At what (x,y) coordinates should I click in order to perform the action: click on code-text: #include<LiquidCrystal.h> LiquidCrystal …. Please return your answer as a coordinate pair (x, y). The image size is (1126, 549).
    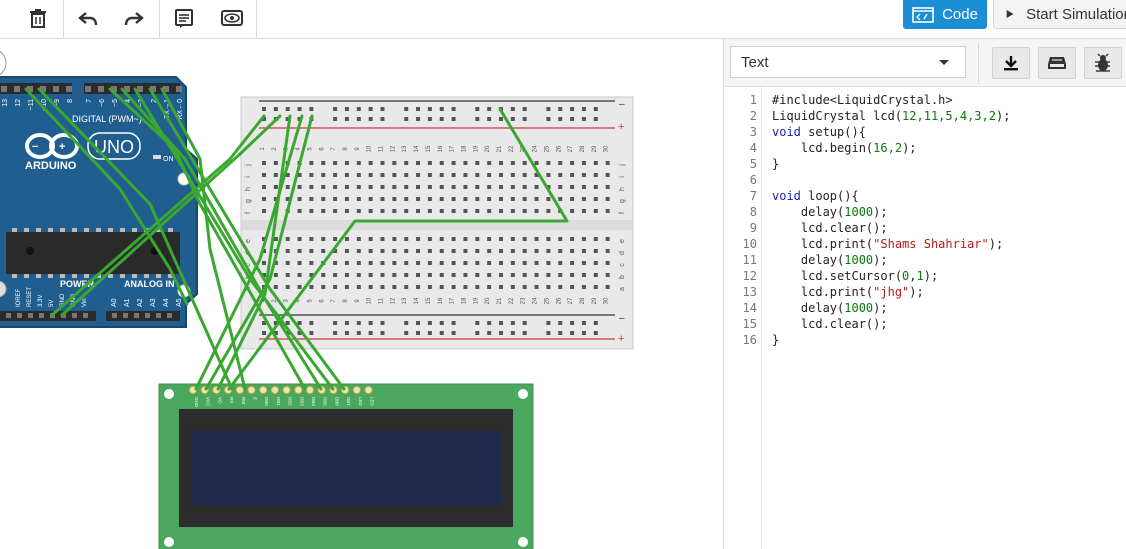
    Looking at the image, I should click on (891, 220).